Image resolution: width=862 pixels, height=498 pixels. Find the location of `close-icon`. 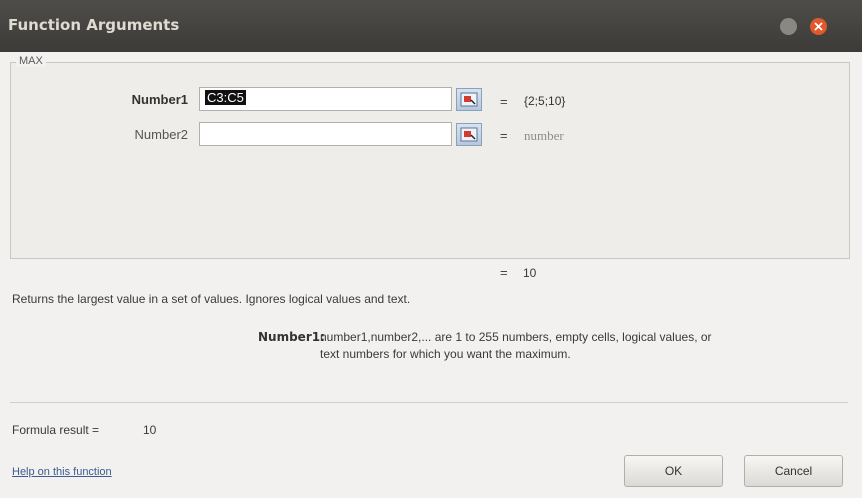

close-icon is located at coordinates (818, 26).